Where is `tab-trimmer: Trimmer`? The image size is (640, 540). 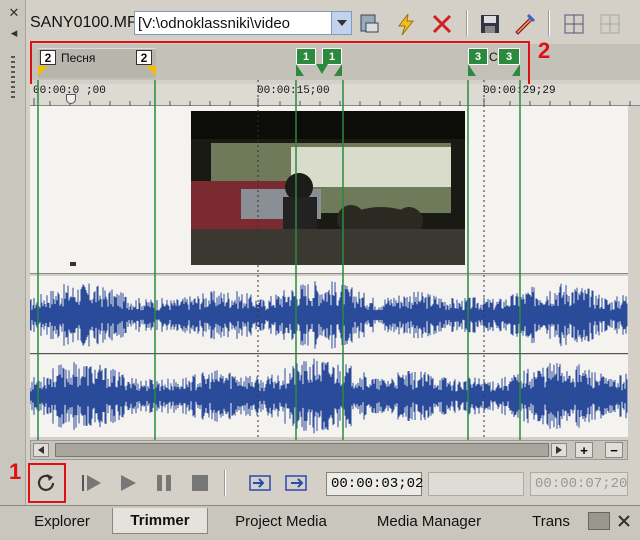 tab-trimmer: Trimmer is located at coordinates (160, 521).